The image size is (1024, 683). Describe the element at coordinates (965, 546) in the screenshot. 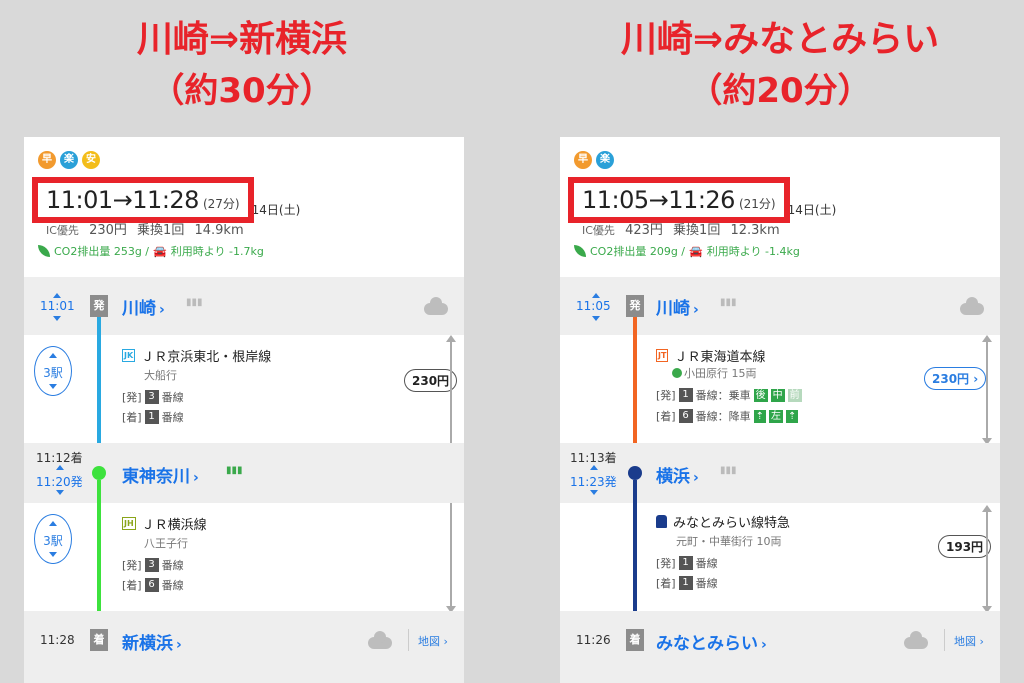

I see `segment-fare: 193円` at that location.